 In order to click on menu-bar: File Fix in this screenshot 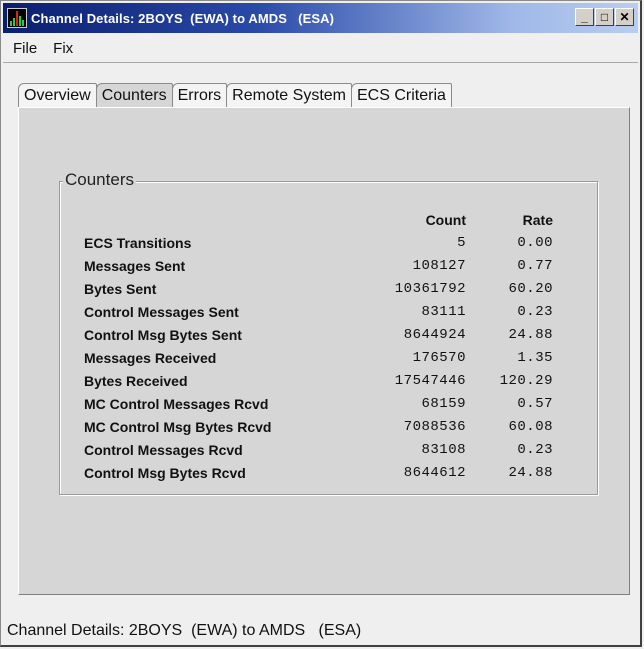, I will do `click(320, 48)`.